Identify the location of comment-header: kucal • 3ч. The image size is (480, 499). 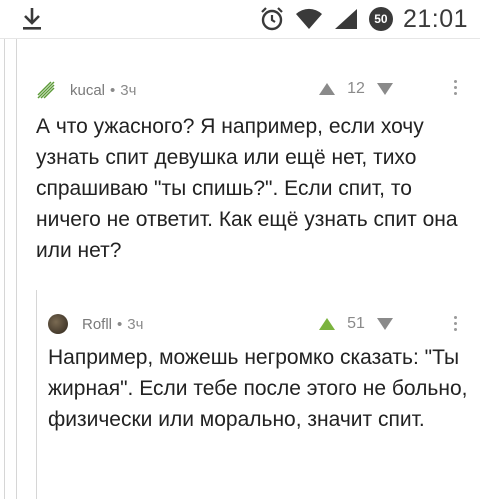
(86, 90).